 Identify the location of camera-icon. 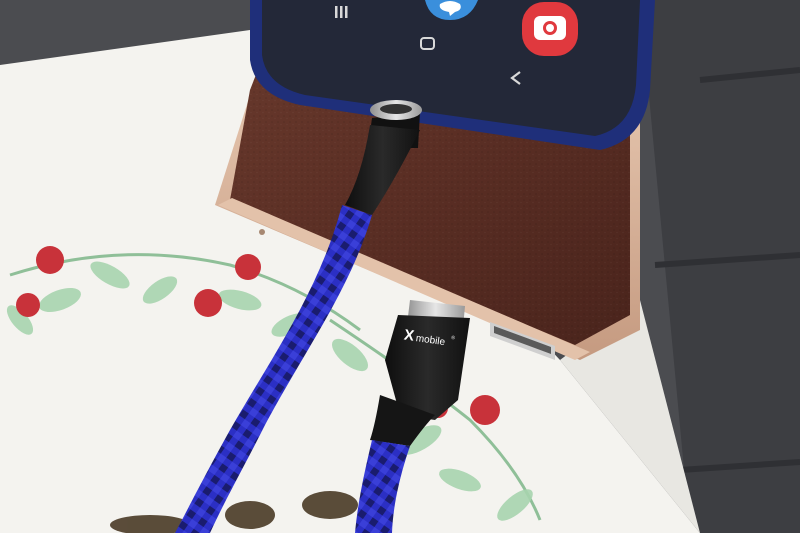
(550, 29).